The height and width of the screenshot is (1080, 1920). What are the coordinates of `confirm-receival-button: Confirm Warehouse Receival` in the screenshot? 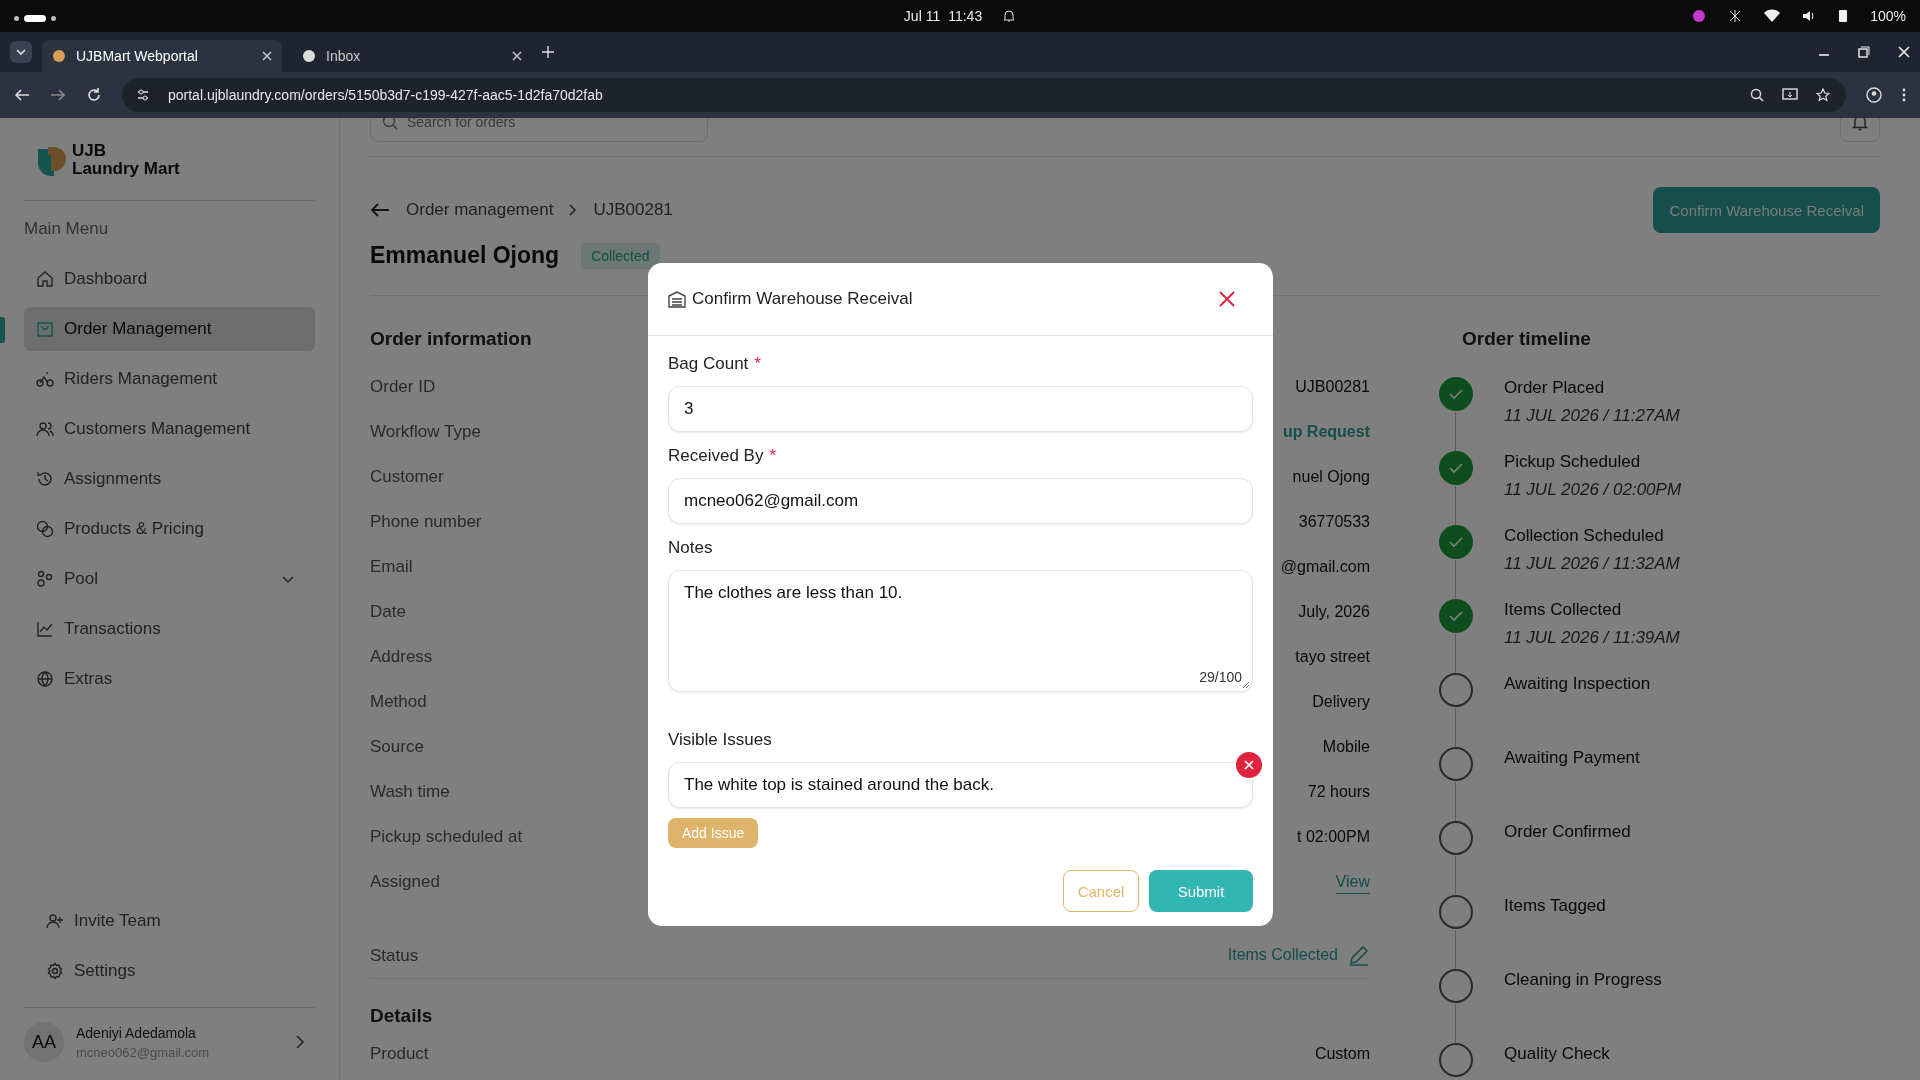 It's located at (1766, 210).